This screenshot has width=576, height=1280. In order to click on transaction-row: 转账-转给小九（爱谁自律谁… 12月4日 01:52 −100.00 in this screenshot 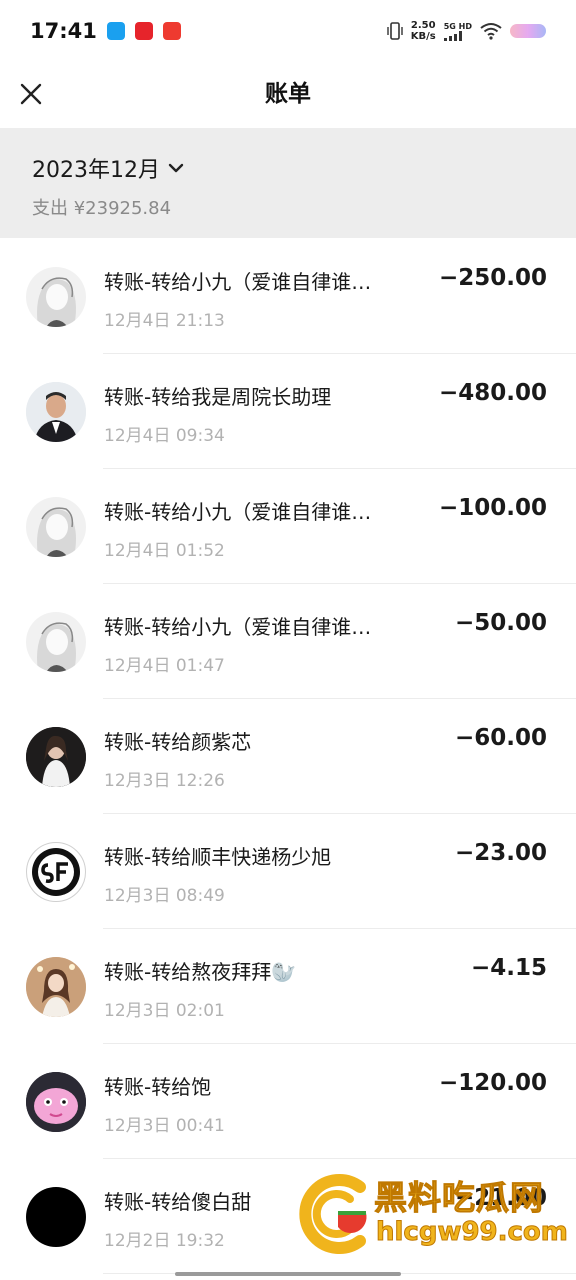, I will do `click(288, 526)`.